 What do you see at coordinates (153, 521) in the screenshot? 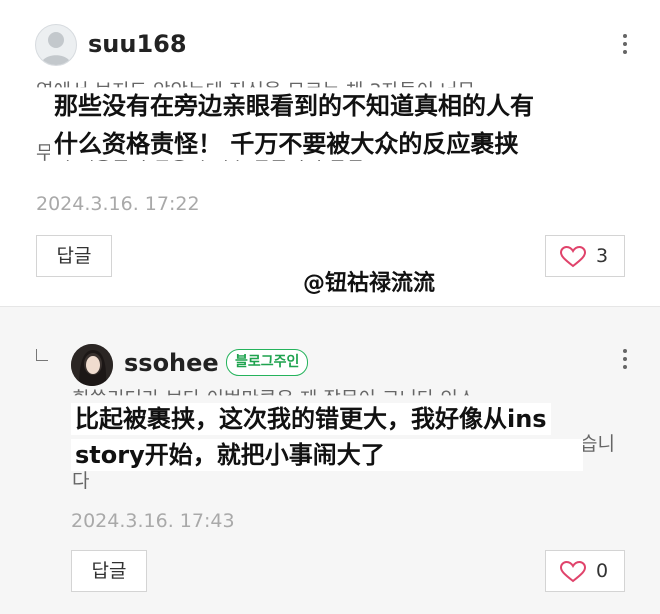
I see `comment-date: 2024.3.16. 17:43` at bounding box center [153, 521].